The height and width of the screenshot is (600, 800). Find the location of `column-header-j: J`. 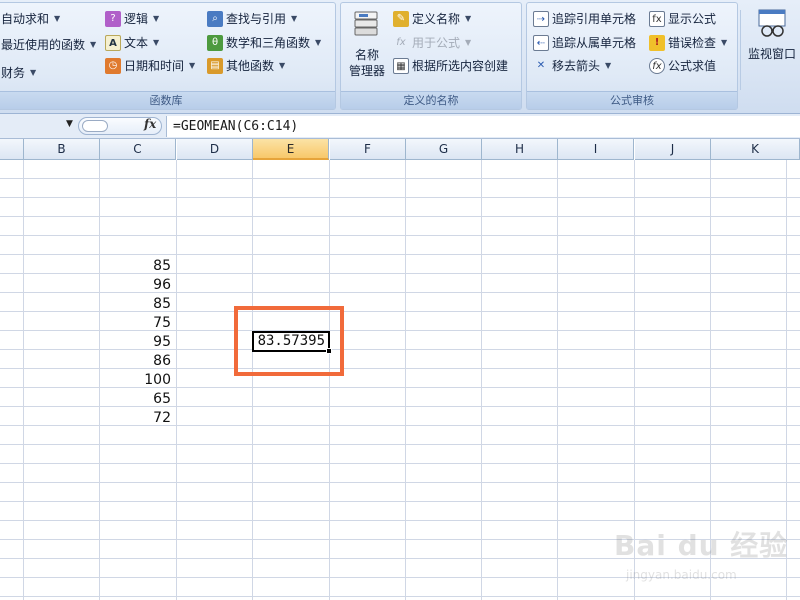

column-header-j: J is located at coordinates (673, 149).